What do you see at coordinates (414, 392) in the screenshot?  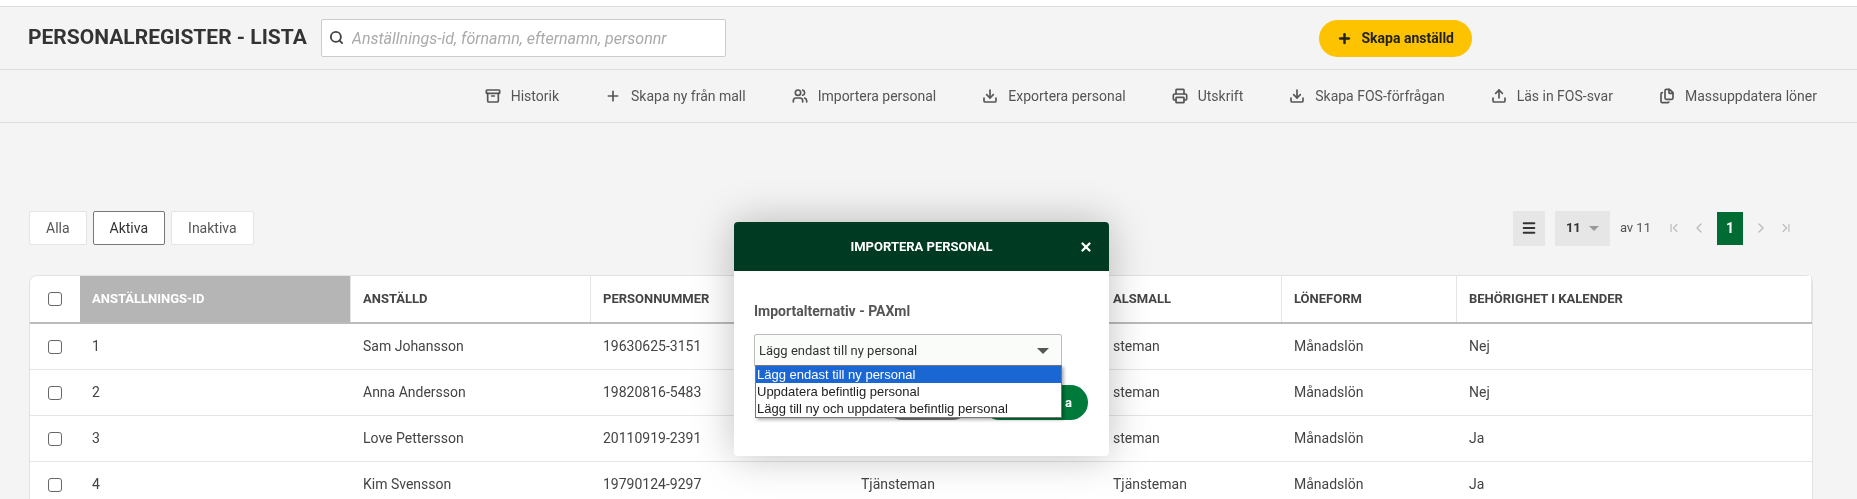 I see `table-cell-text: Anna Andersson` at bounding box center [414, 392].